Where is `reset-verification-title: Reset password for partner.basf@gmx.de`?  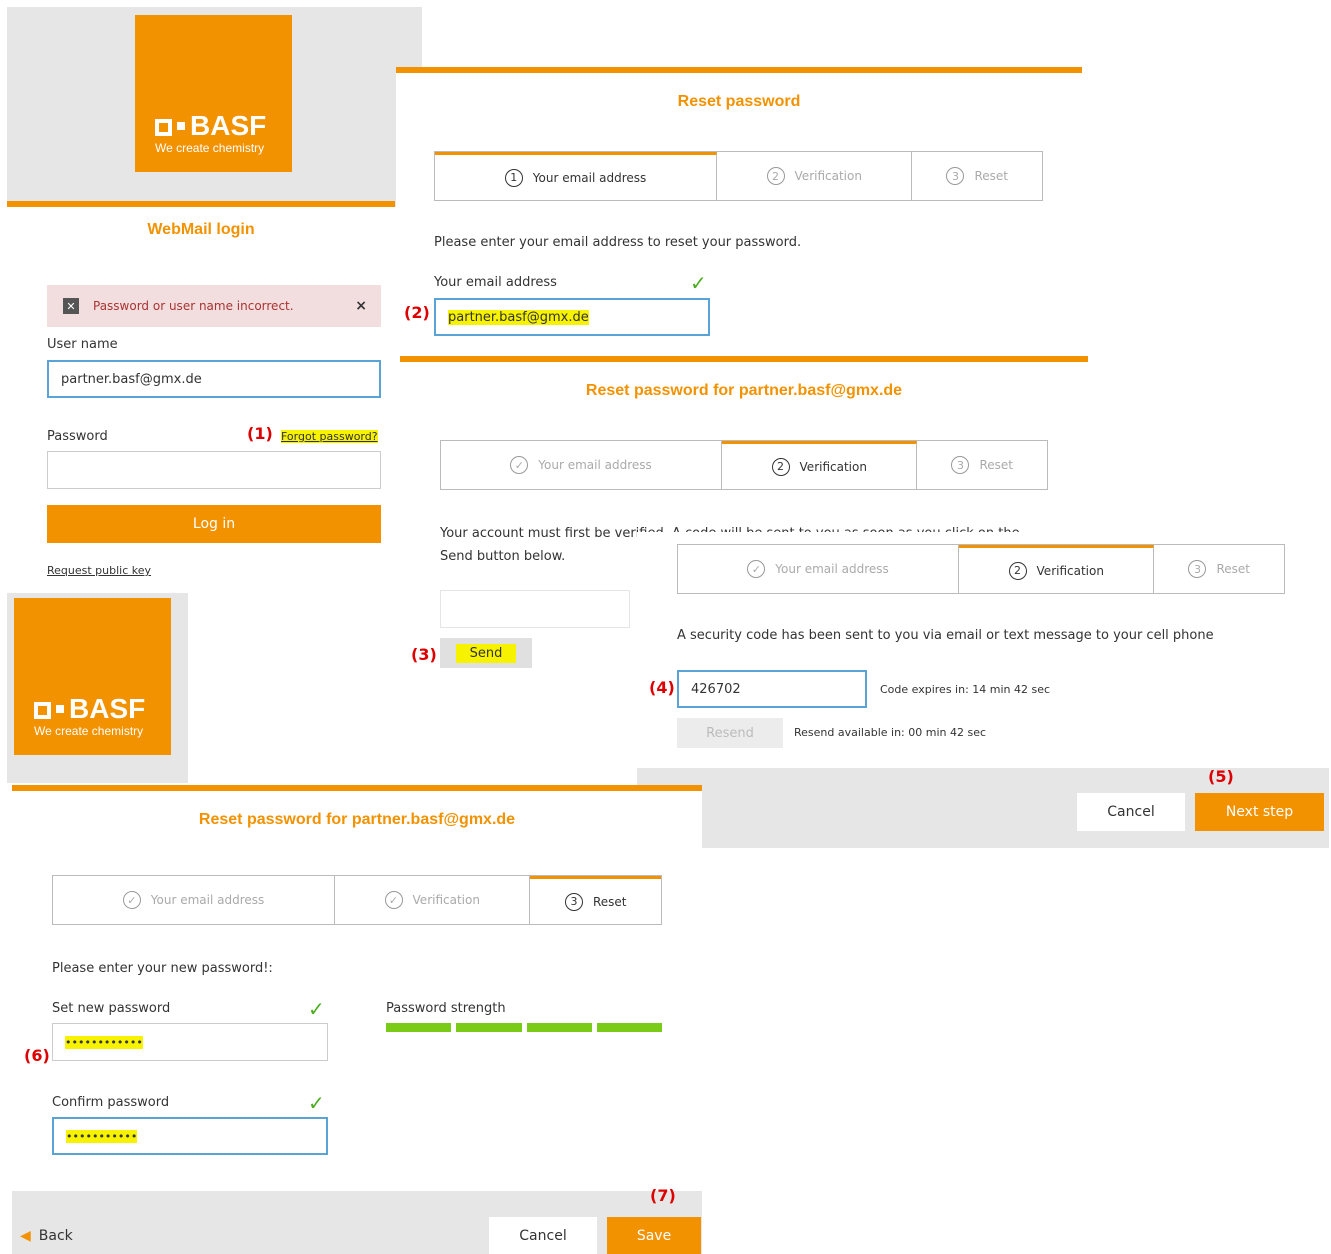 reset-verification-title: Reset password for partner.basf@gmx.de is located at coordinates (744, 390).